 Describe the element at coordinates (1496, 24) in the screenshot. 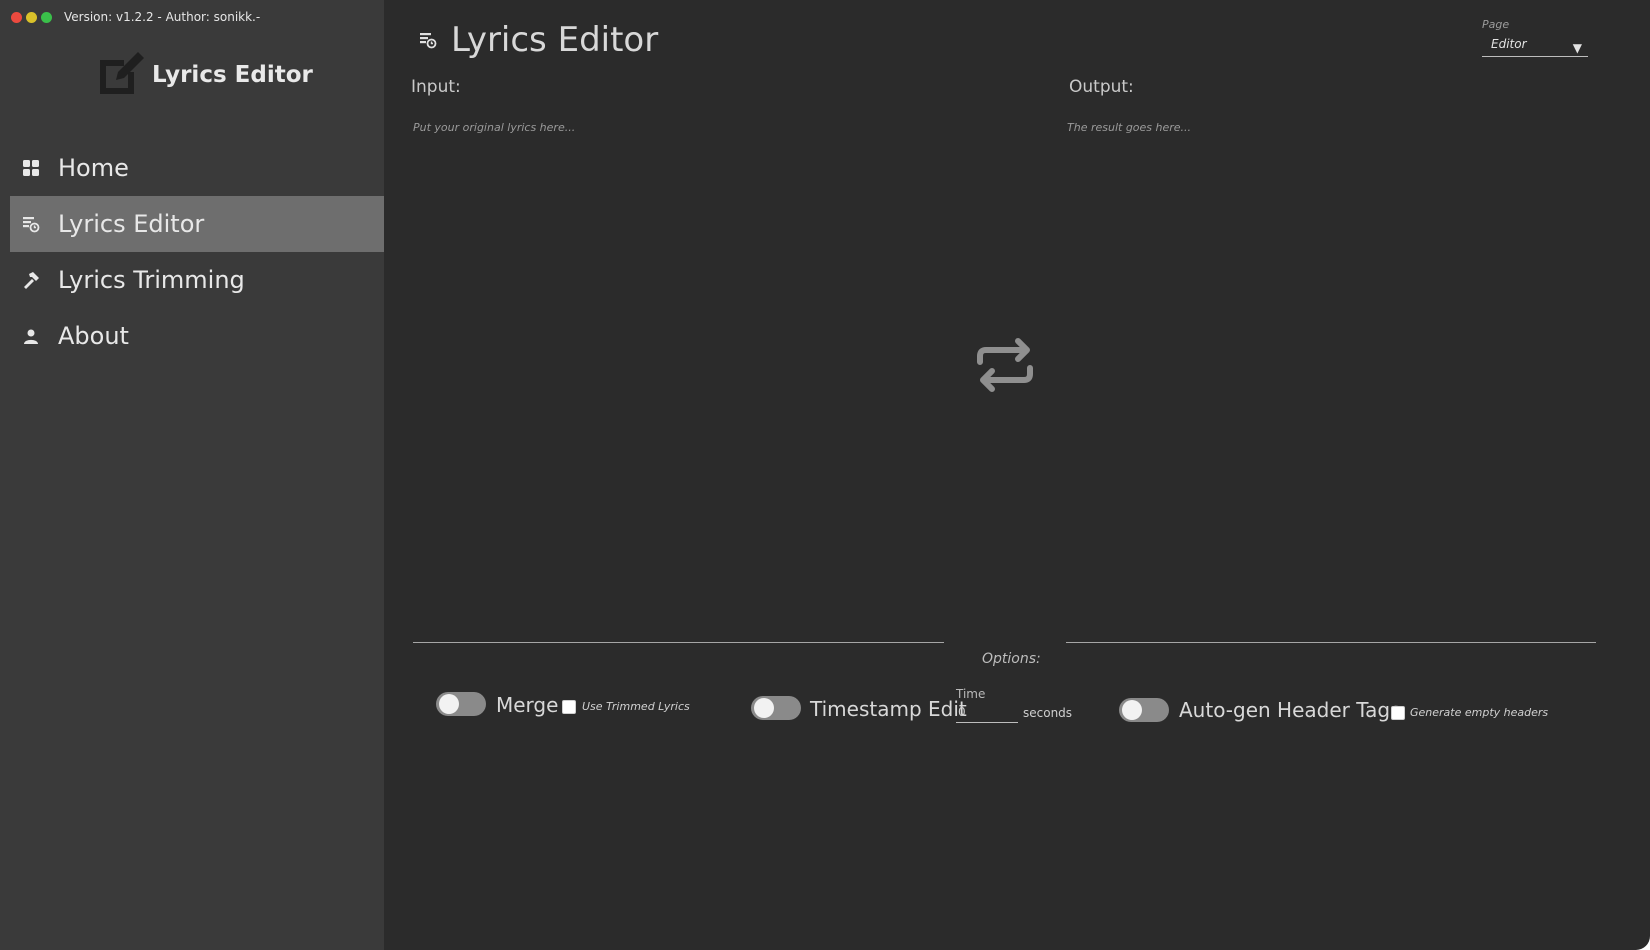

I see `page-select-label: Page` at that location.